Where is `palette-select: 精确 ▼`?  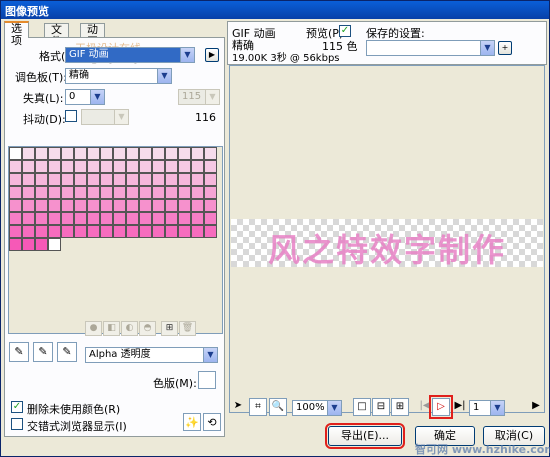
palette-select: 精确 ▼ is located at coordinates (118, 76).